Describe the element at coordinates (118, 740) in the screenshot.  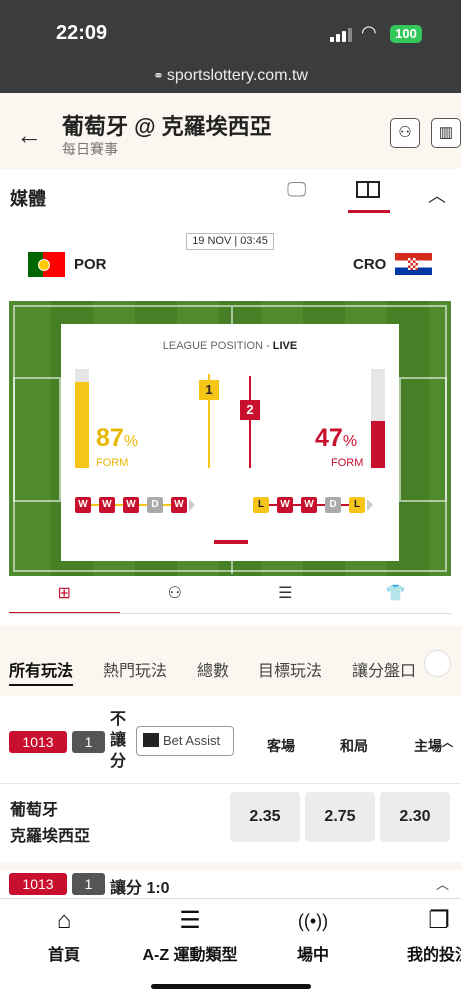
I see `market-type-label: 不讓分` at that location.